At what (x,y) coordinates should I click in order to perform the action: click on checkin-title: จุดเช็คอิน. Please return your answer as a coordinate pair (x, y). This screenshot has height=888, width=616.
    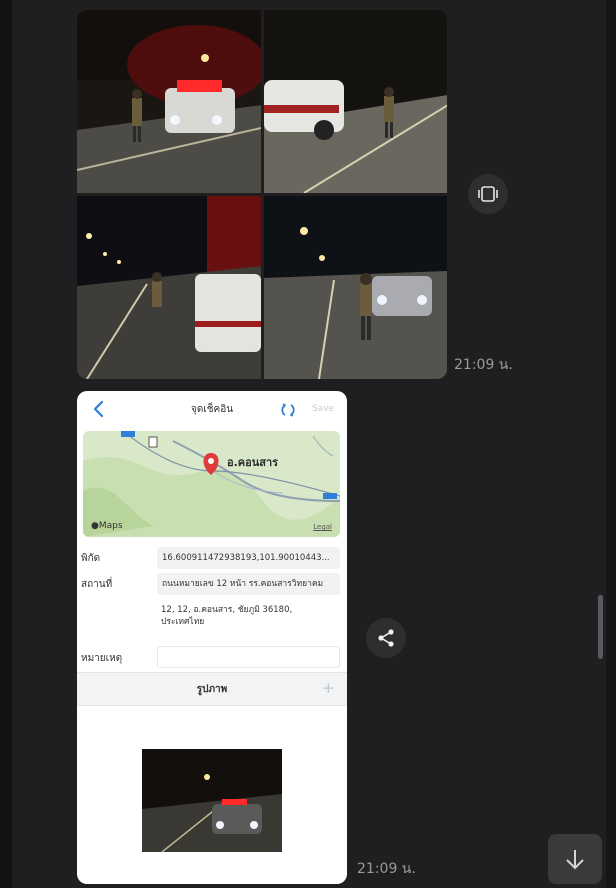
    Looking at the image, I should click on (212, 409).